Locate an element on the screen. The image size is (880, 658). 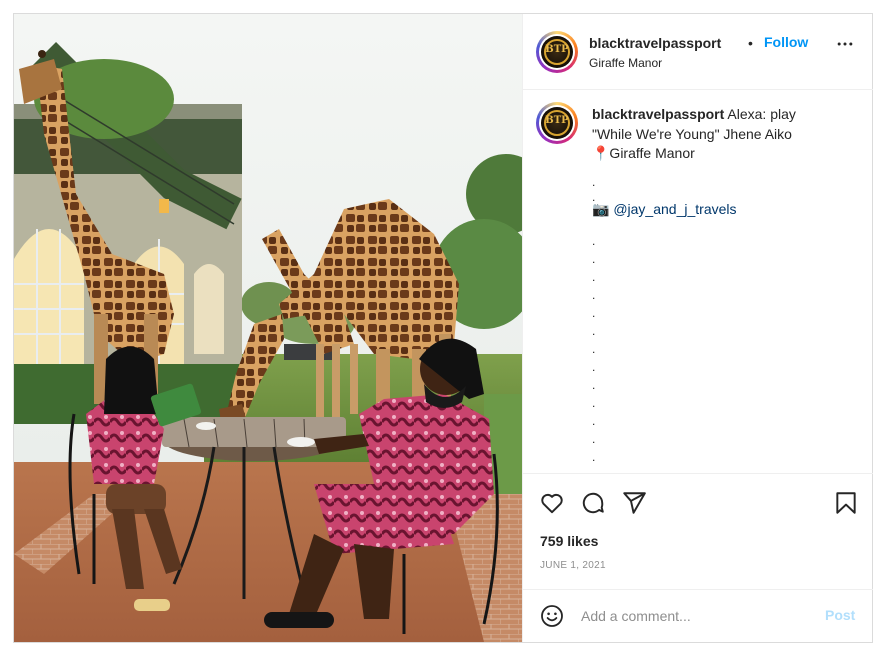
caption-avatar: BTP is located at coordinates (557, 123).